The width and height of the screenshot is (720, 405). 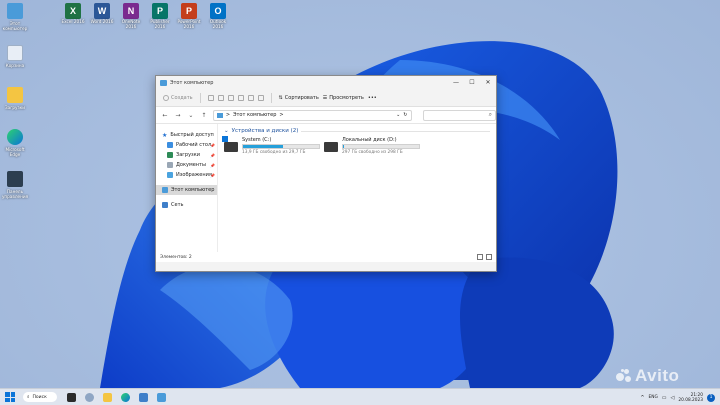 What do you see at coordinates (250, 97) in the screenshot?
I see `share-button` at bounding box center [250, 97].